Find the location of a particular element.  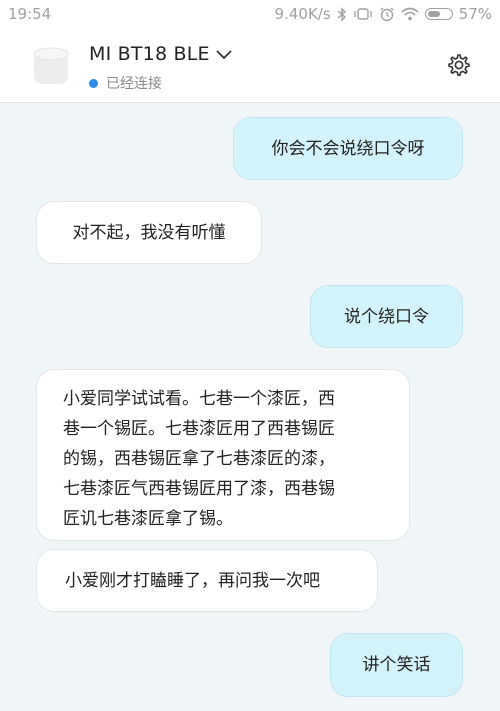

wifi-icon is located at coordinates (410, 14).